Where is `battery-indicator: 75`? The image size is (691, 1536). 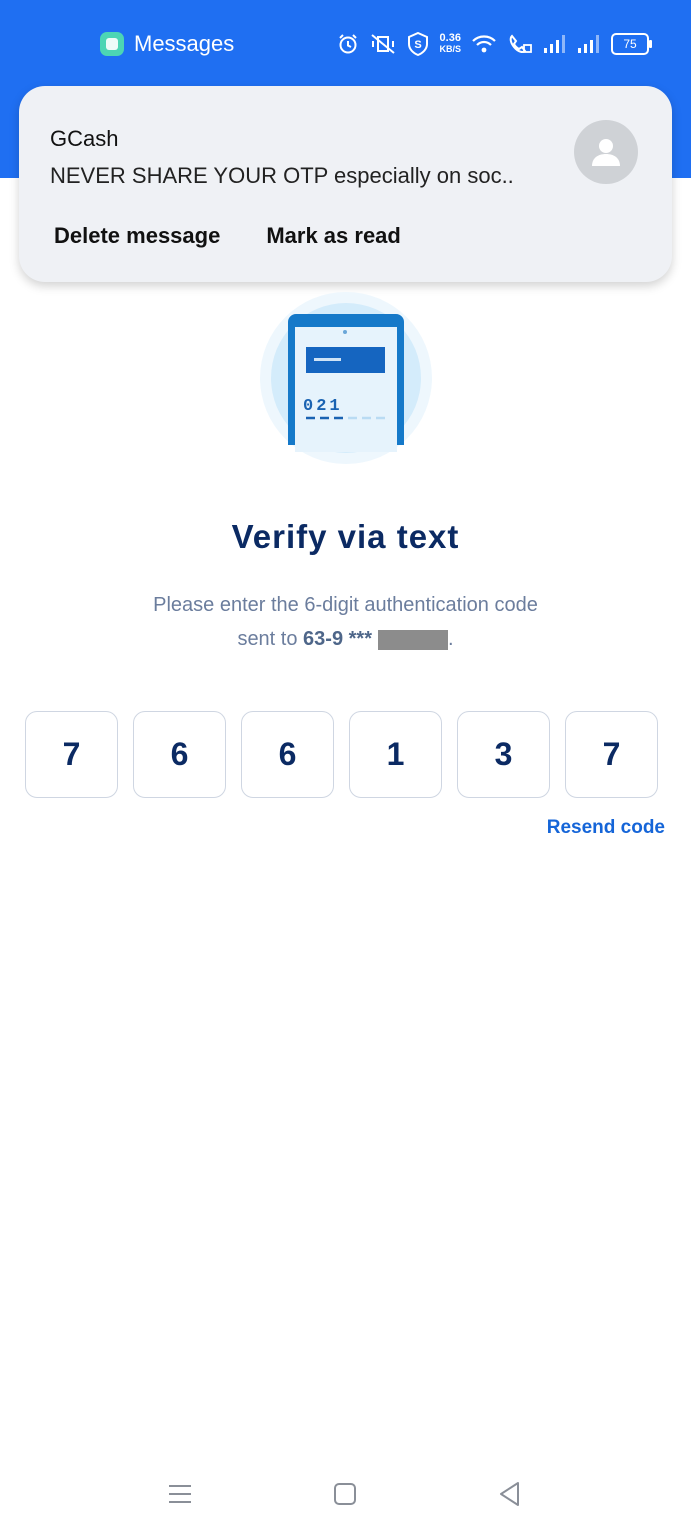
battery-indicator: 75 is located at coordinates (631, 44).